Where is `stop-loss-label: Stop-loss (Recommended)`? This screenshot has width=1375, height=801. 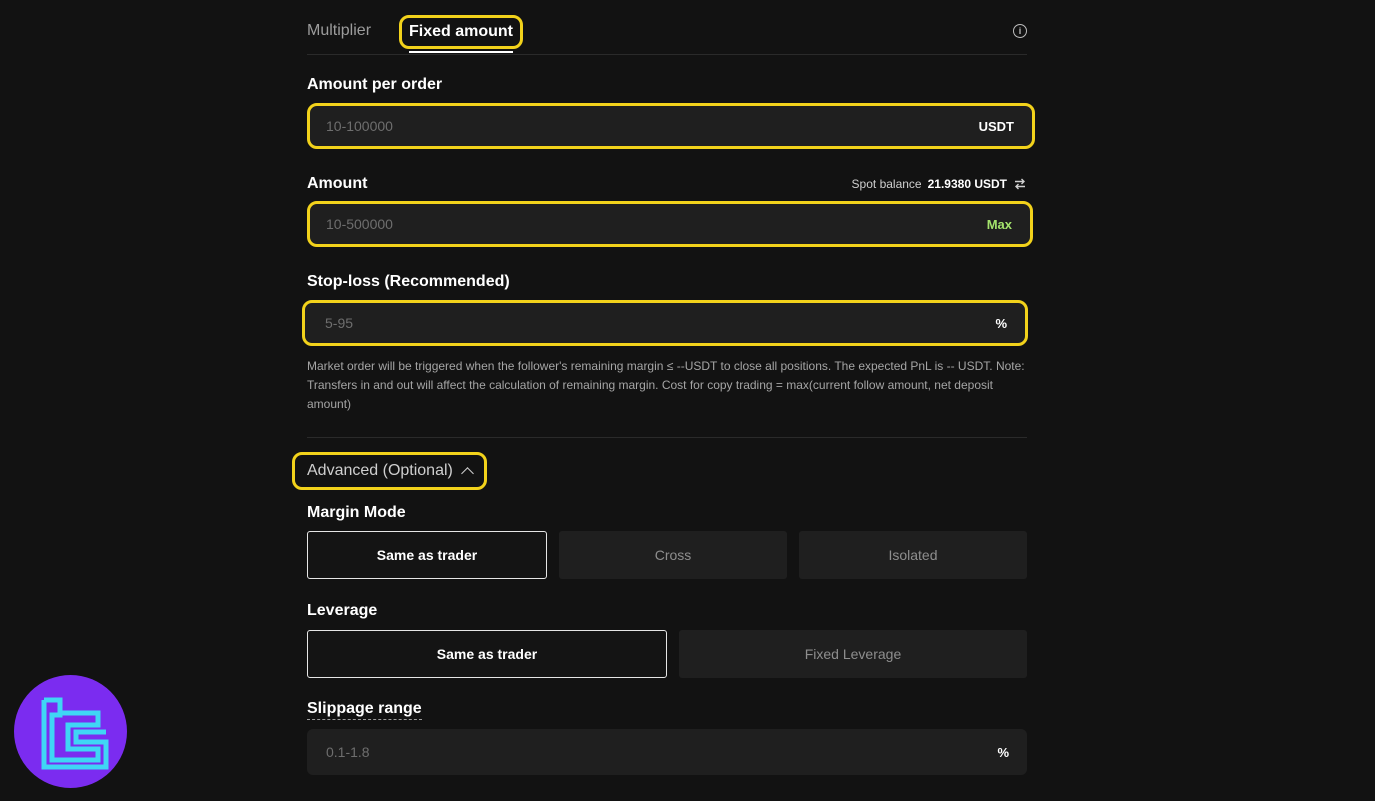
stop-loss-label: Stop-loss (Recommended) is located at coordinates (408, 281).